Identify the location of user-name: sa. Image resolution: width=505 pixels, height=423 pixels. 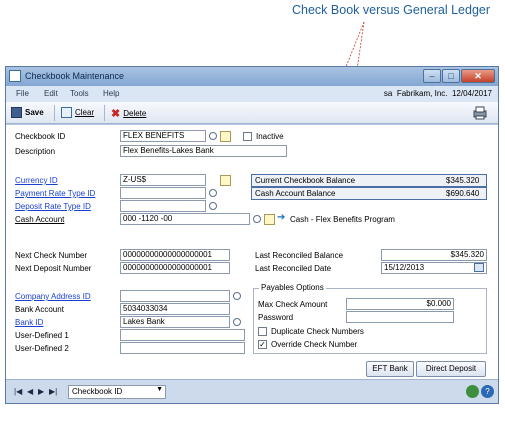
(388, 93).